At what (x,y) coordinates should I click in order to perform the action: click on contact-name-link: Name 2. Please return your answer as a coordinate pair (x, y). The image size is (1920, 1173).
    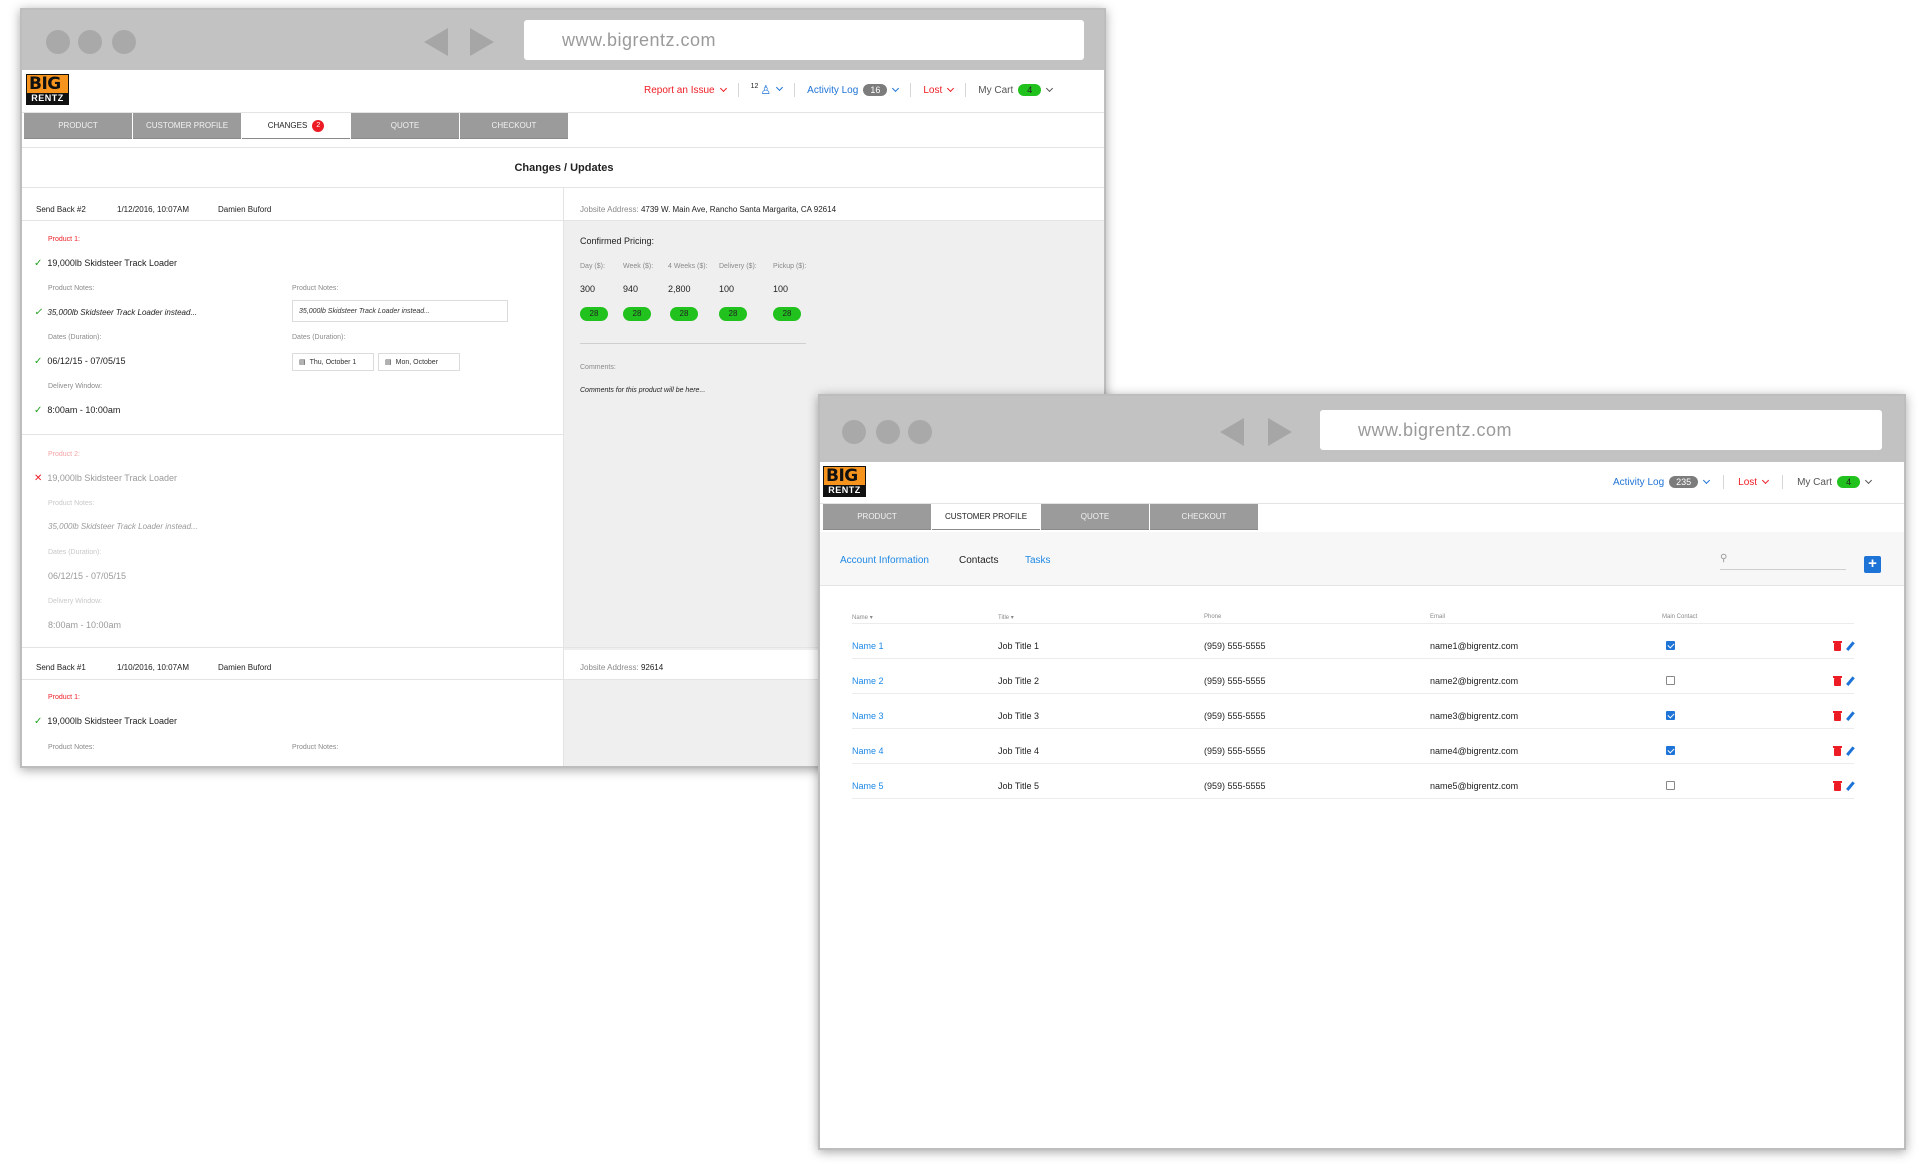
    Looking at the image, I should click on (868, 681).